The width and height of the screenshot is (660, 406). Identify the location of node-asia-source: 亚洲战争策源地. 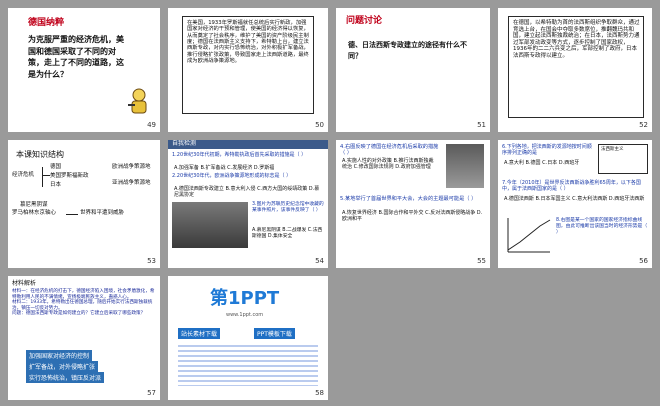
(131, 183).